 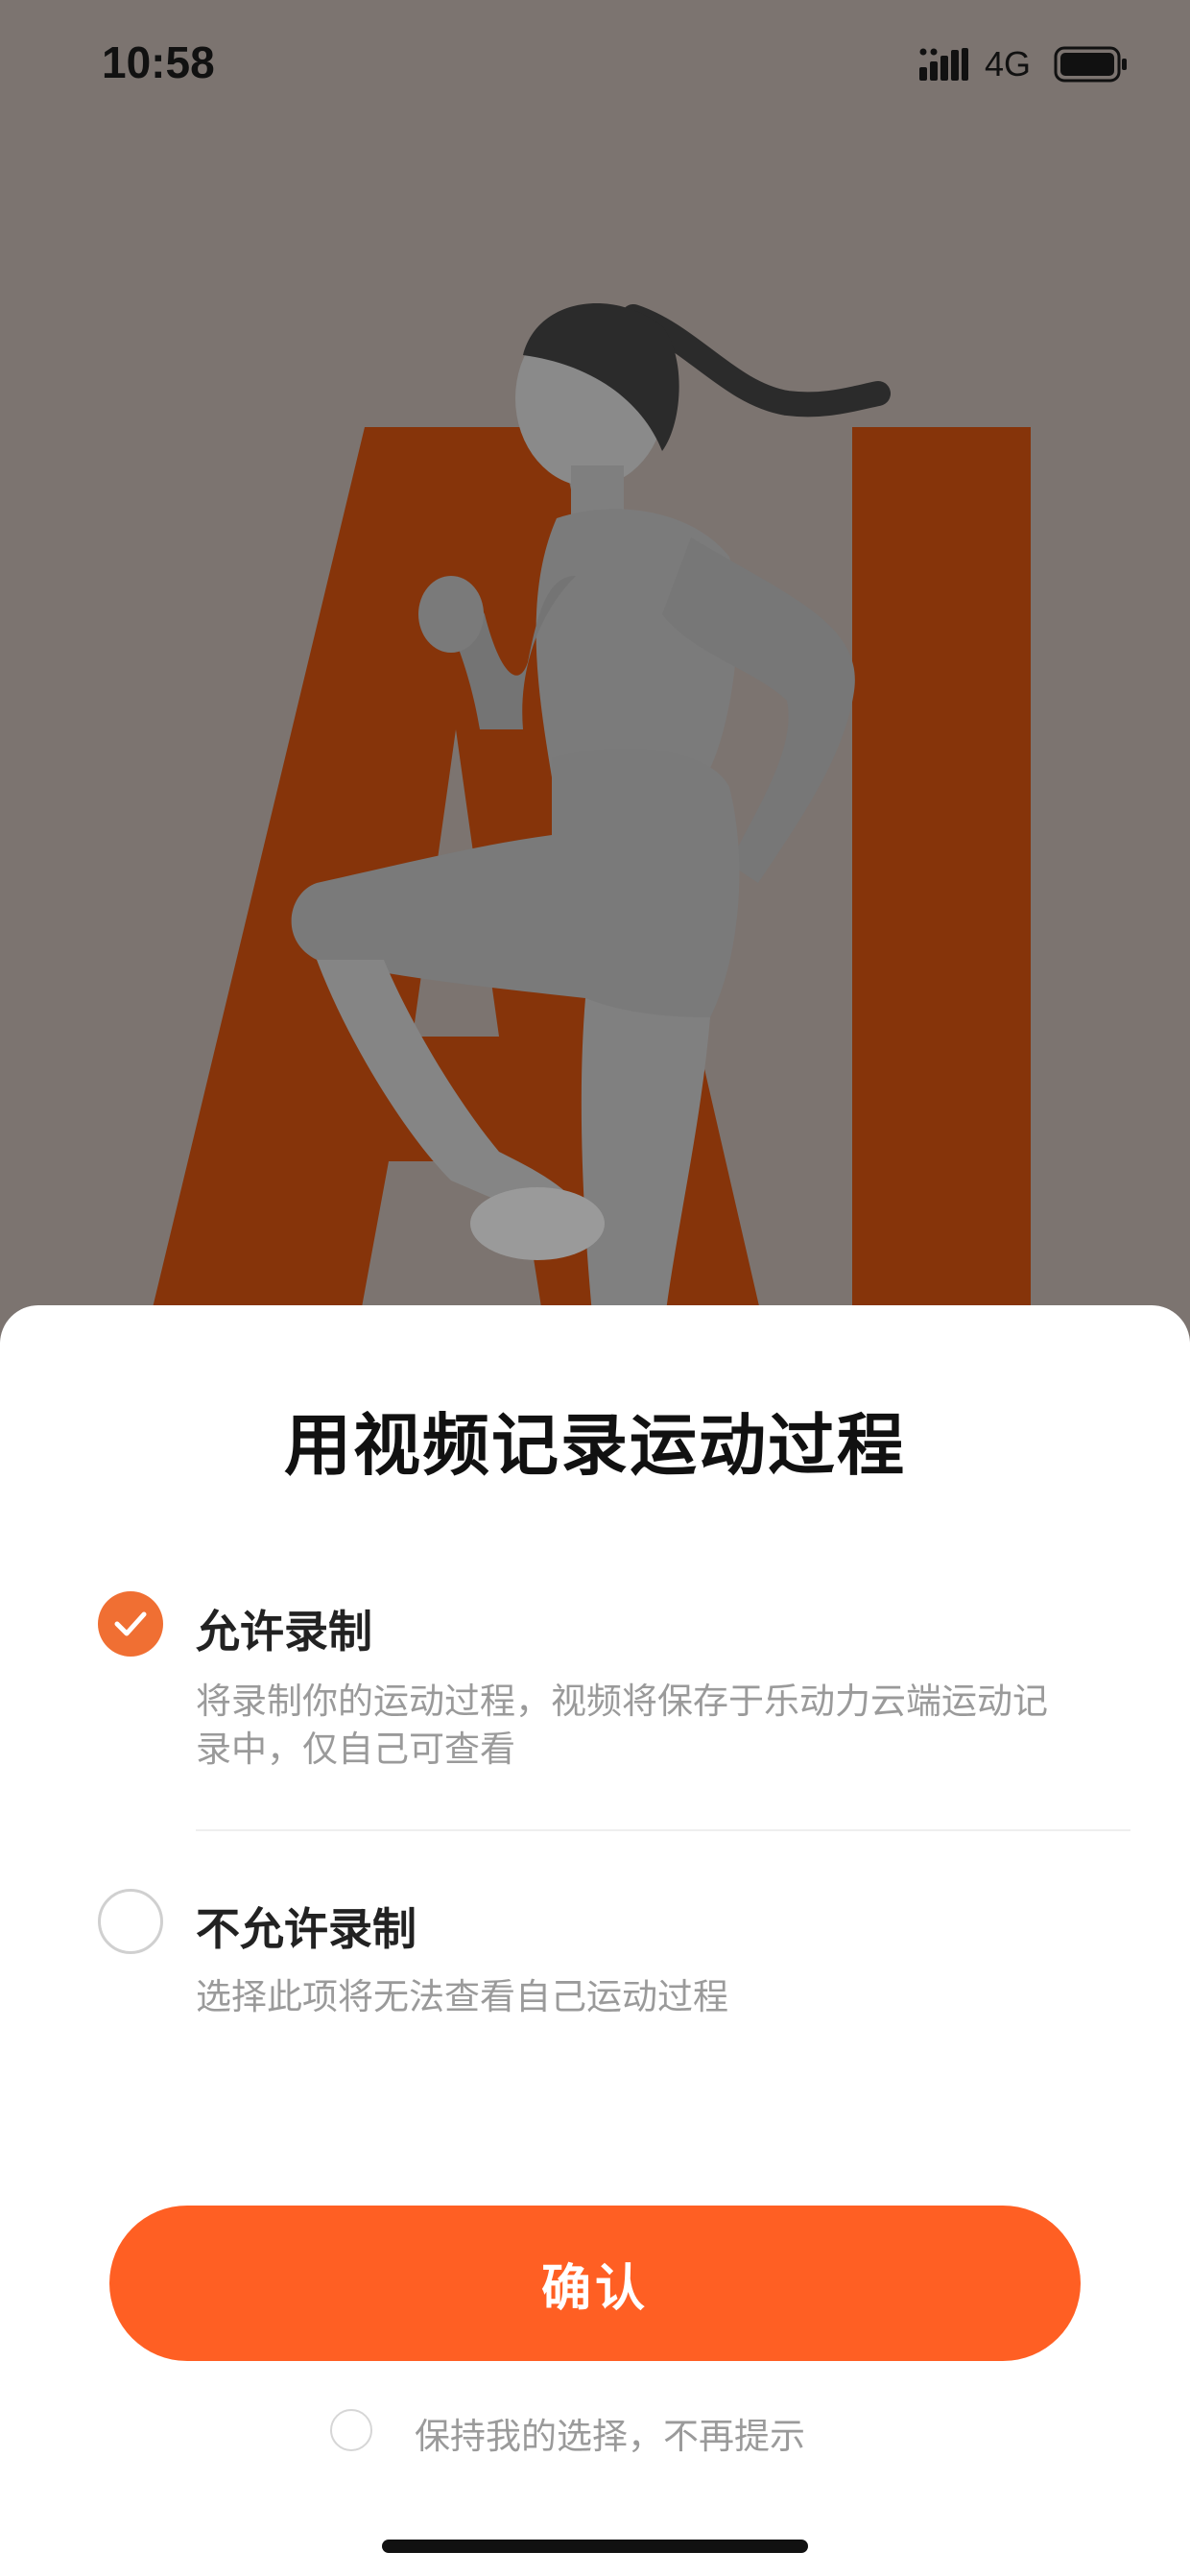 I want to click on option-allow-label: 允许录制, so click(x=284, y=1632).